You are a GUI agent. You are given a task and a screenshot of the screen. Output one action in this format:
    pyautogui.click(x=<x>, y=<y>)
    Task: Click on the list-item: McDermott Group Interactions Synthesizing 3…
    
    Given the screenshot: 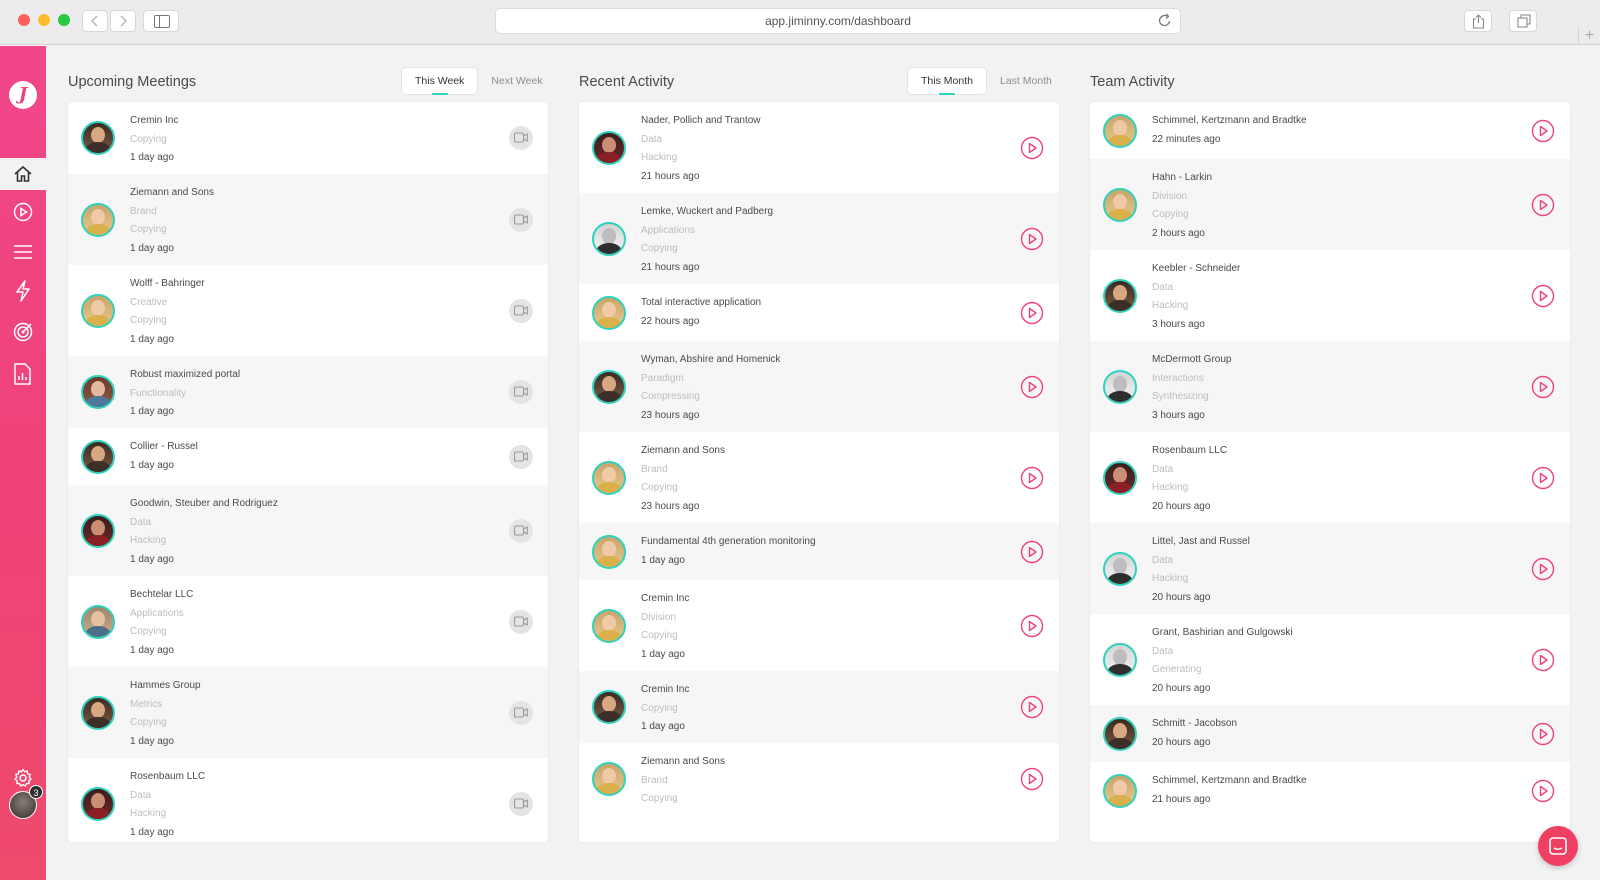 What is the action you would take?
    pyautogui.click(x=1330, y=386)
    